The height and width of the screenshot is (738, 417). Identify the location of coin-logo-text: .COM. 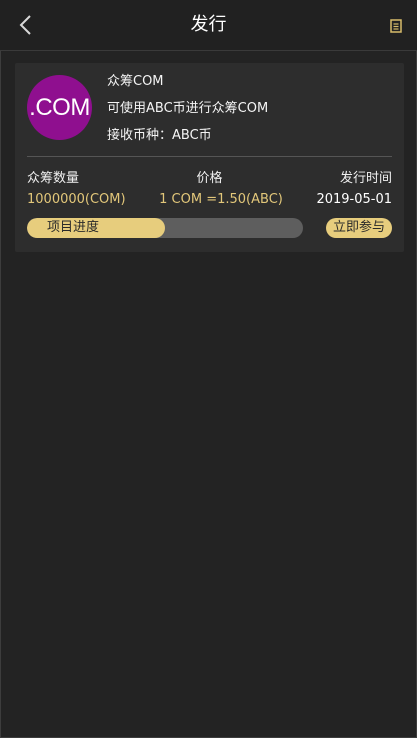
(59, 107).